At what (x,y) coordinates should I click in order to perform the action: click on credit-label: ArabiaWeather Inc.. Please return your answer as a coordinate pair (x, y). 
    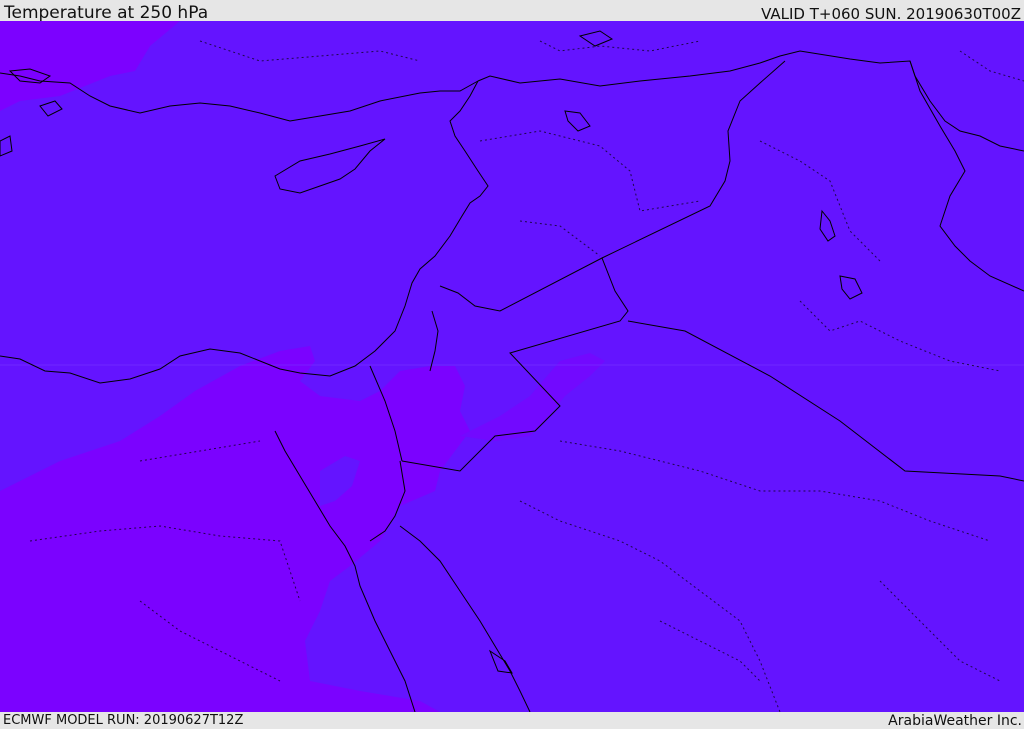
    Looking at the image, I should click on (955, 721).